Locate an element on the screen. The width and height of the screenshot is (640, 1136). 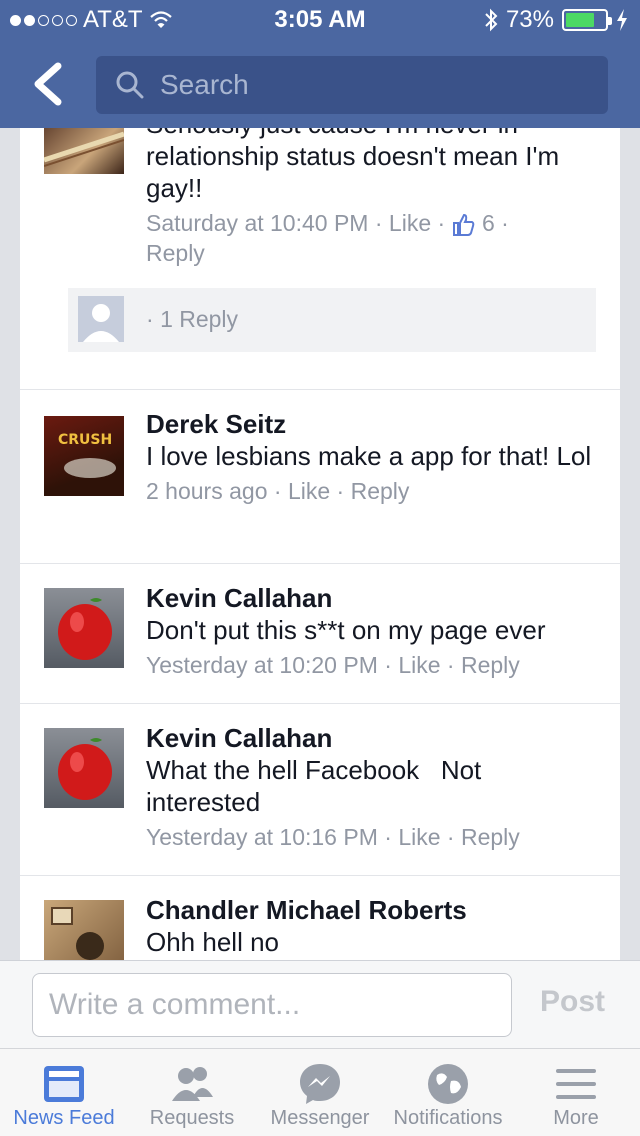
navigation-bar: Search is located at coordinates (320, 84).